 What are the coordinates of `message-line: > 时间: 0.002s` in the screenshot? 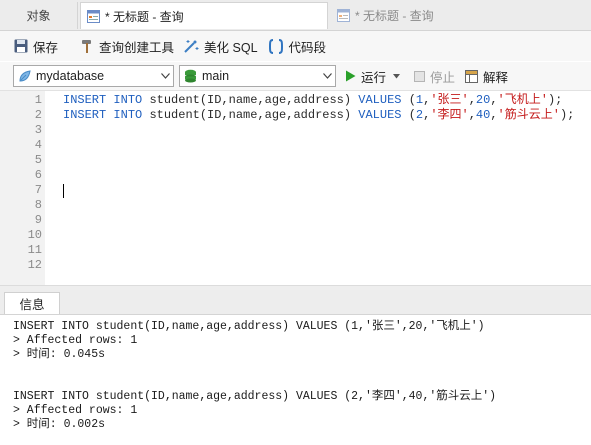 It's located at (59, 424).